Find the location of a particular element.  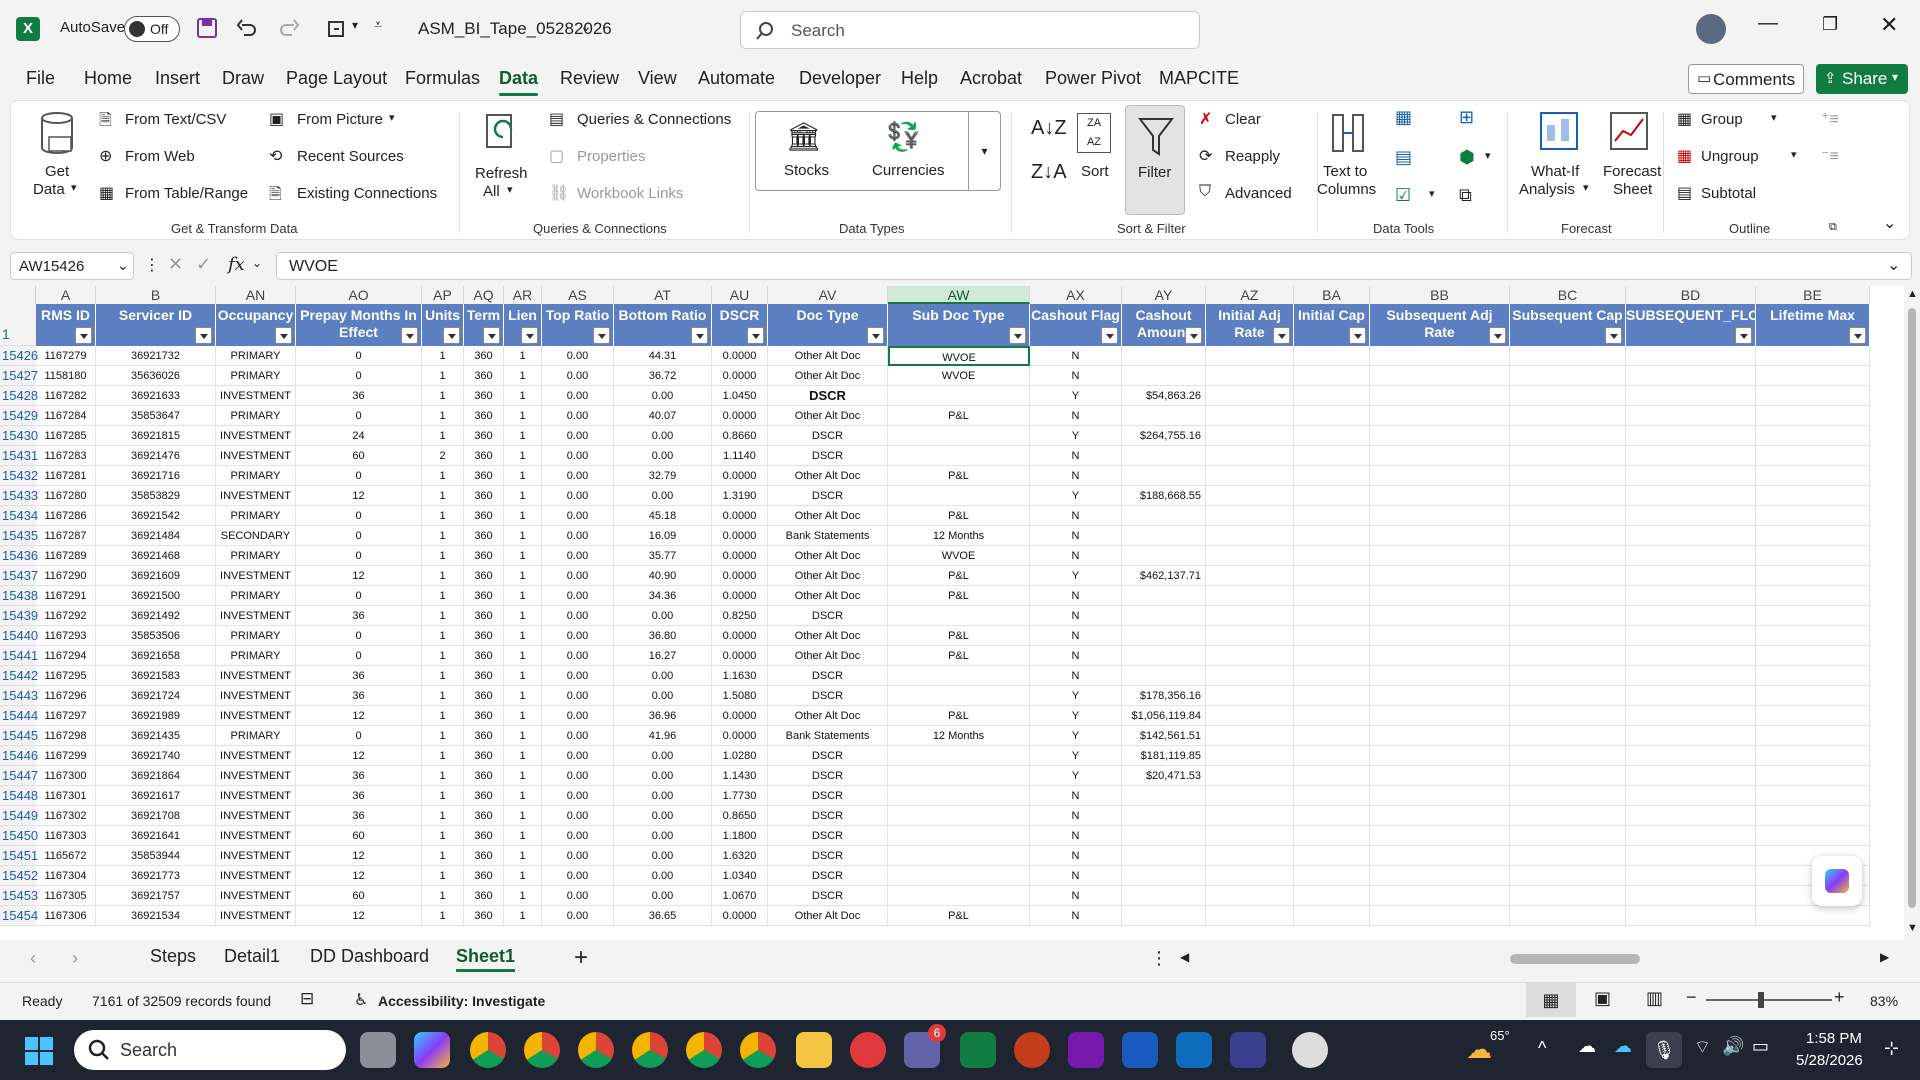

table-cell: 1167292 is located at coordinates (66, 616).